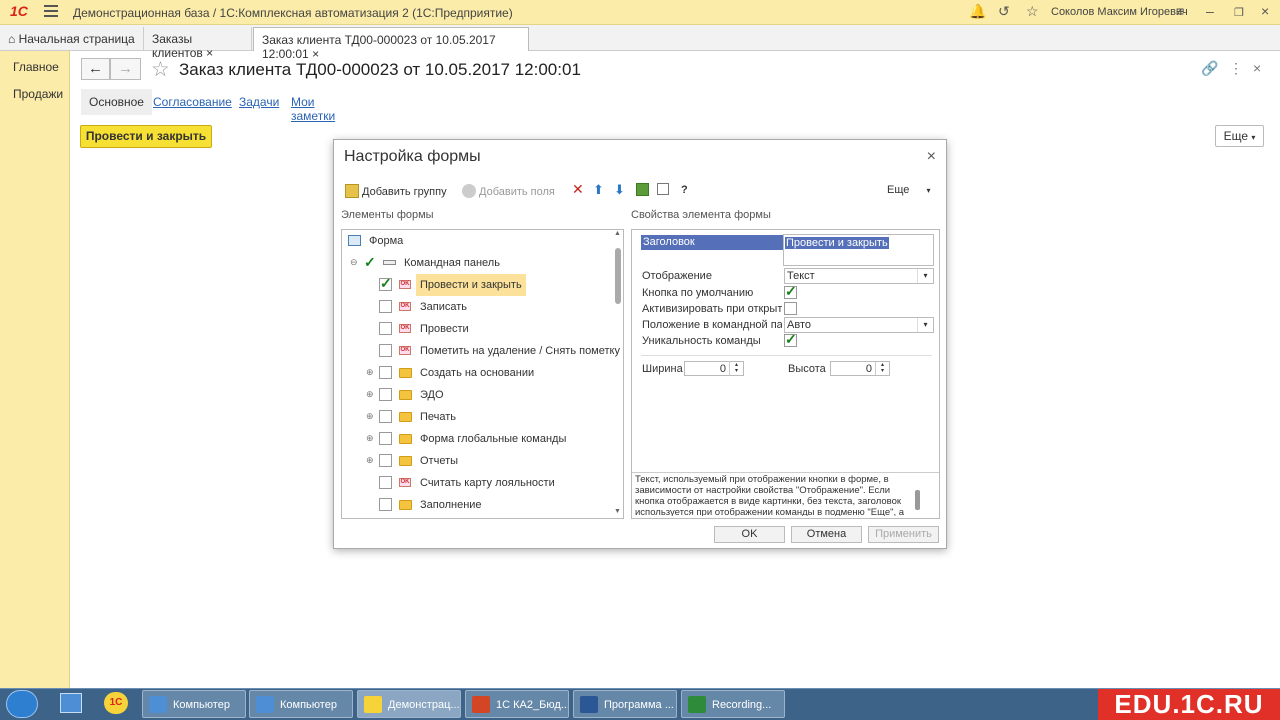 The height and width of the screenshot is (720, 1280). Describe the element at coordinates (749, 534) in the screenshot. I see `ok-button: OK` at that location.